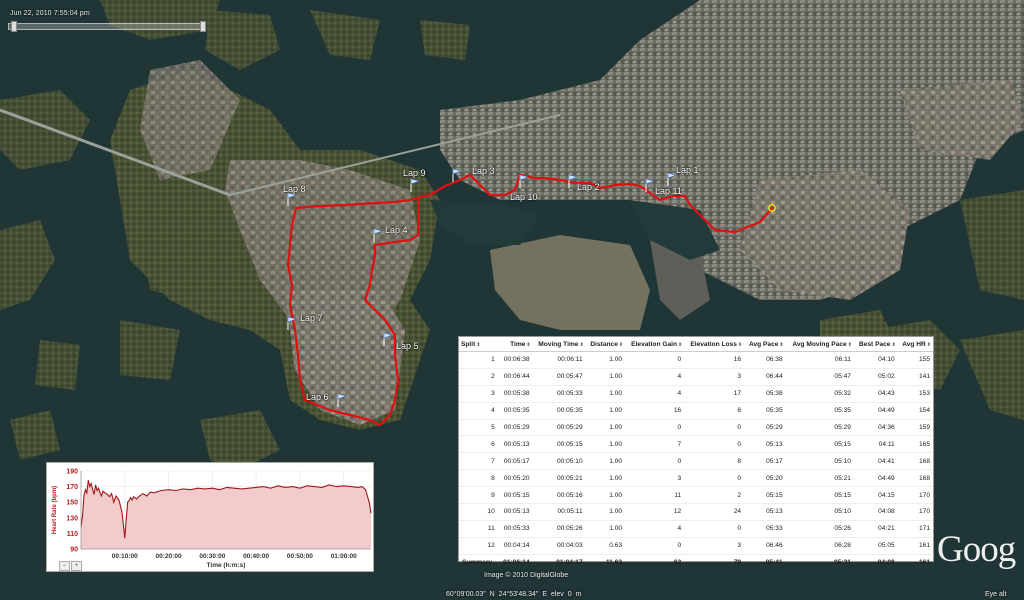 This screenshot has height=600, width=1024. Describe the element at coordinates (574, 594) in the screenshot. I see `status-elev-value: 0 m` at that location.